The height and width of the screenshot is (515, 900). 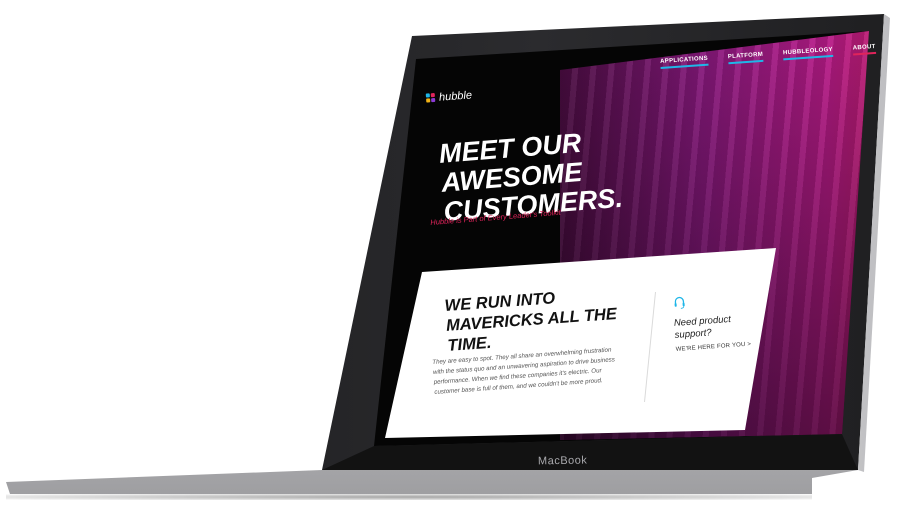 I want to click on nav-item-label: ABOUT, so click(x=864, y=47).